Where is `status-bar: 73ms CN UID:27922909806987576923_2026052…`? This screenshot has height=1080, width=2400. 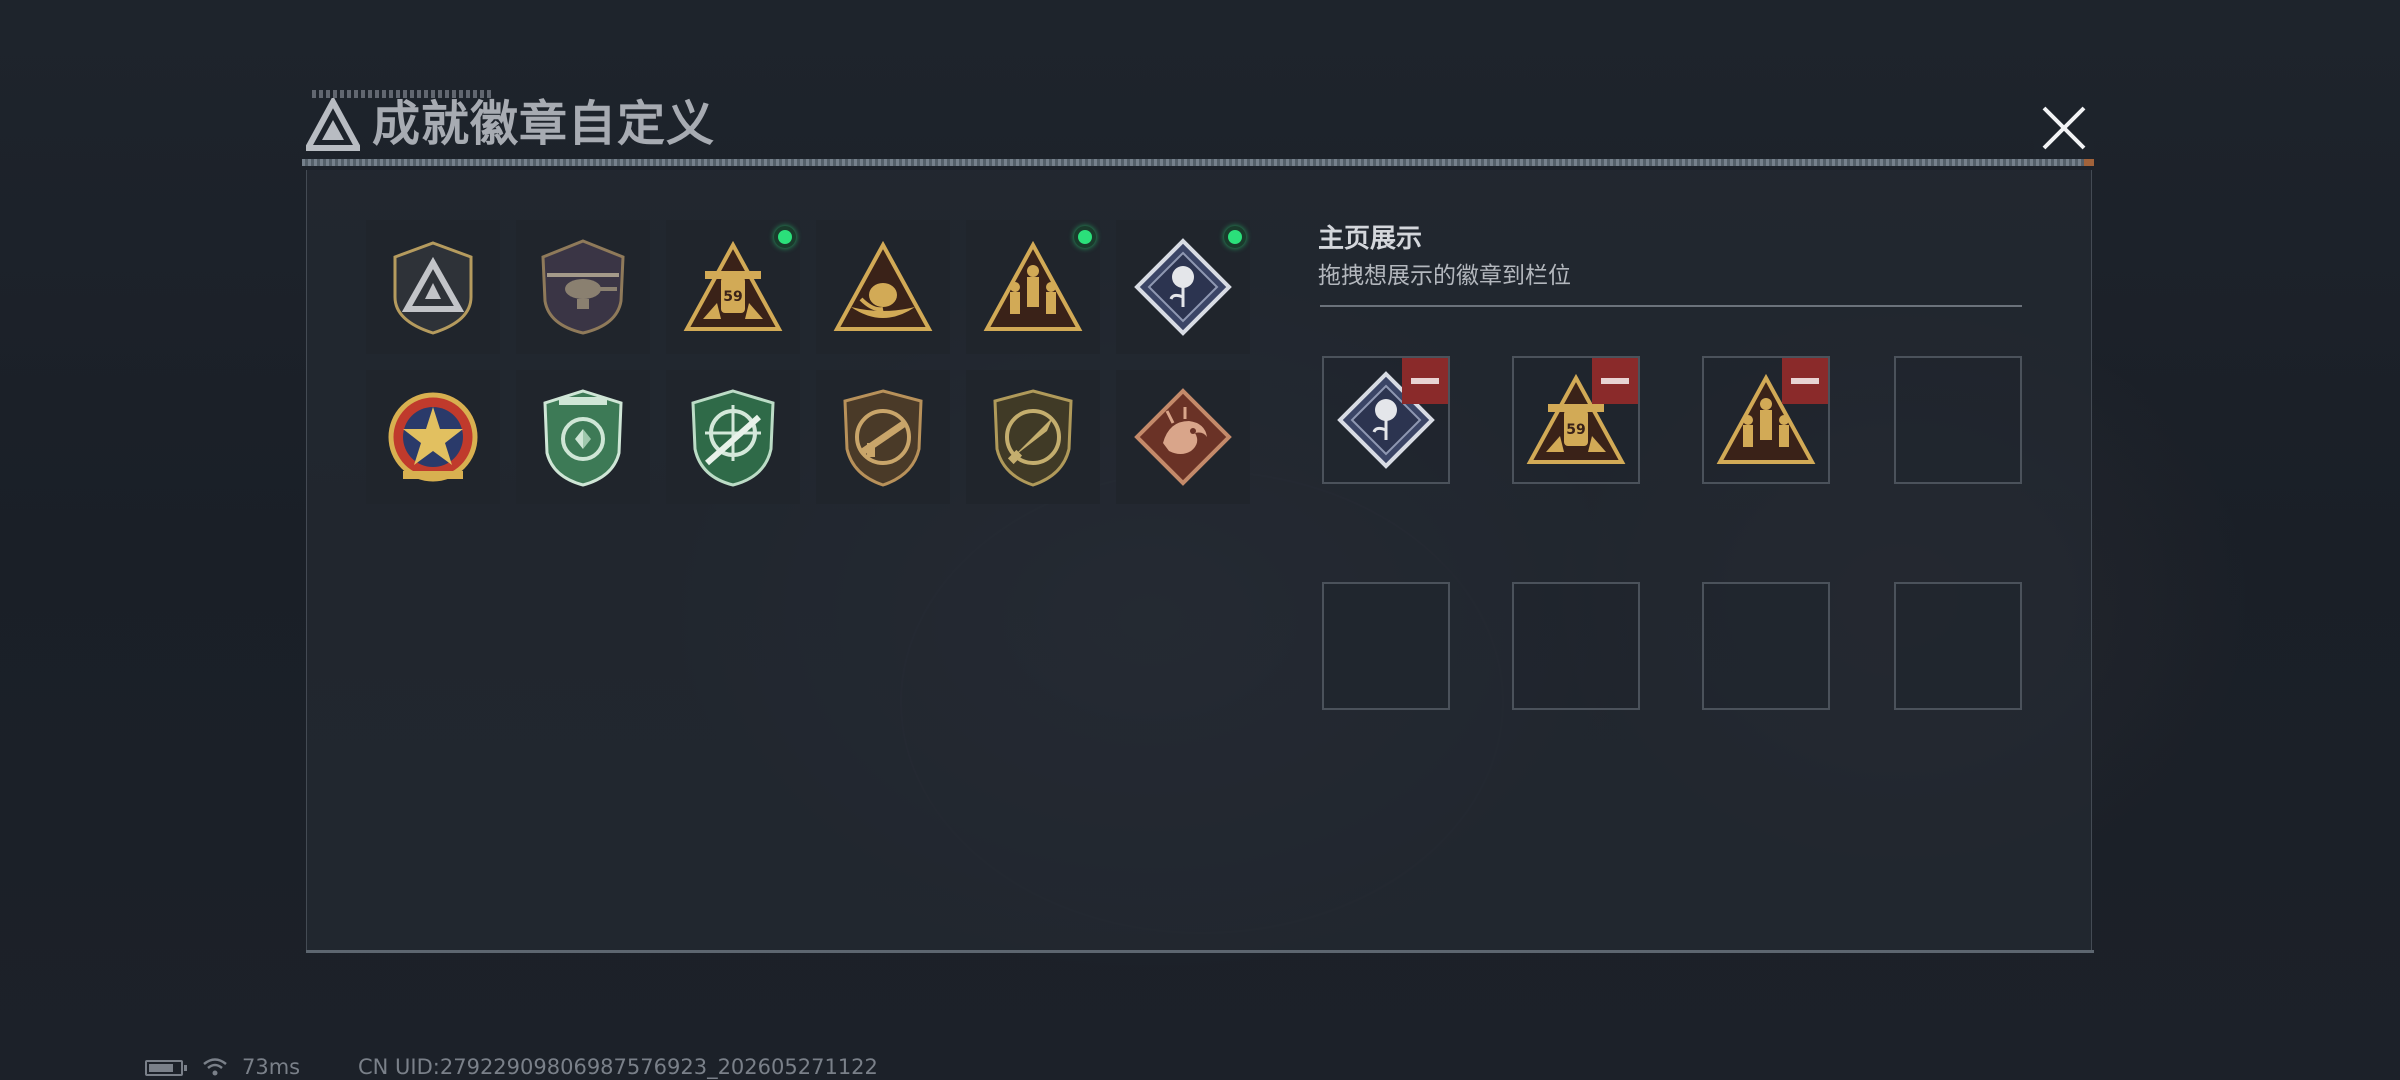 status-bar: 73ms CN UID:27922909806987576923_2026052… is located at coordinates (1200, 1067).